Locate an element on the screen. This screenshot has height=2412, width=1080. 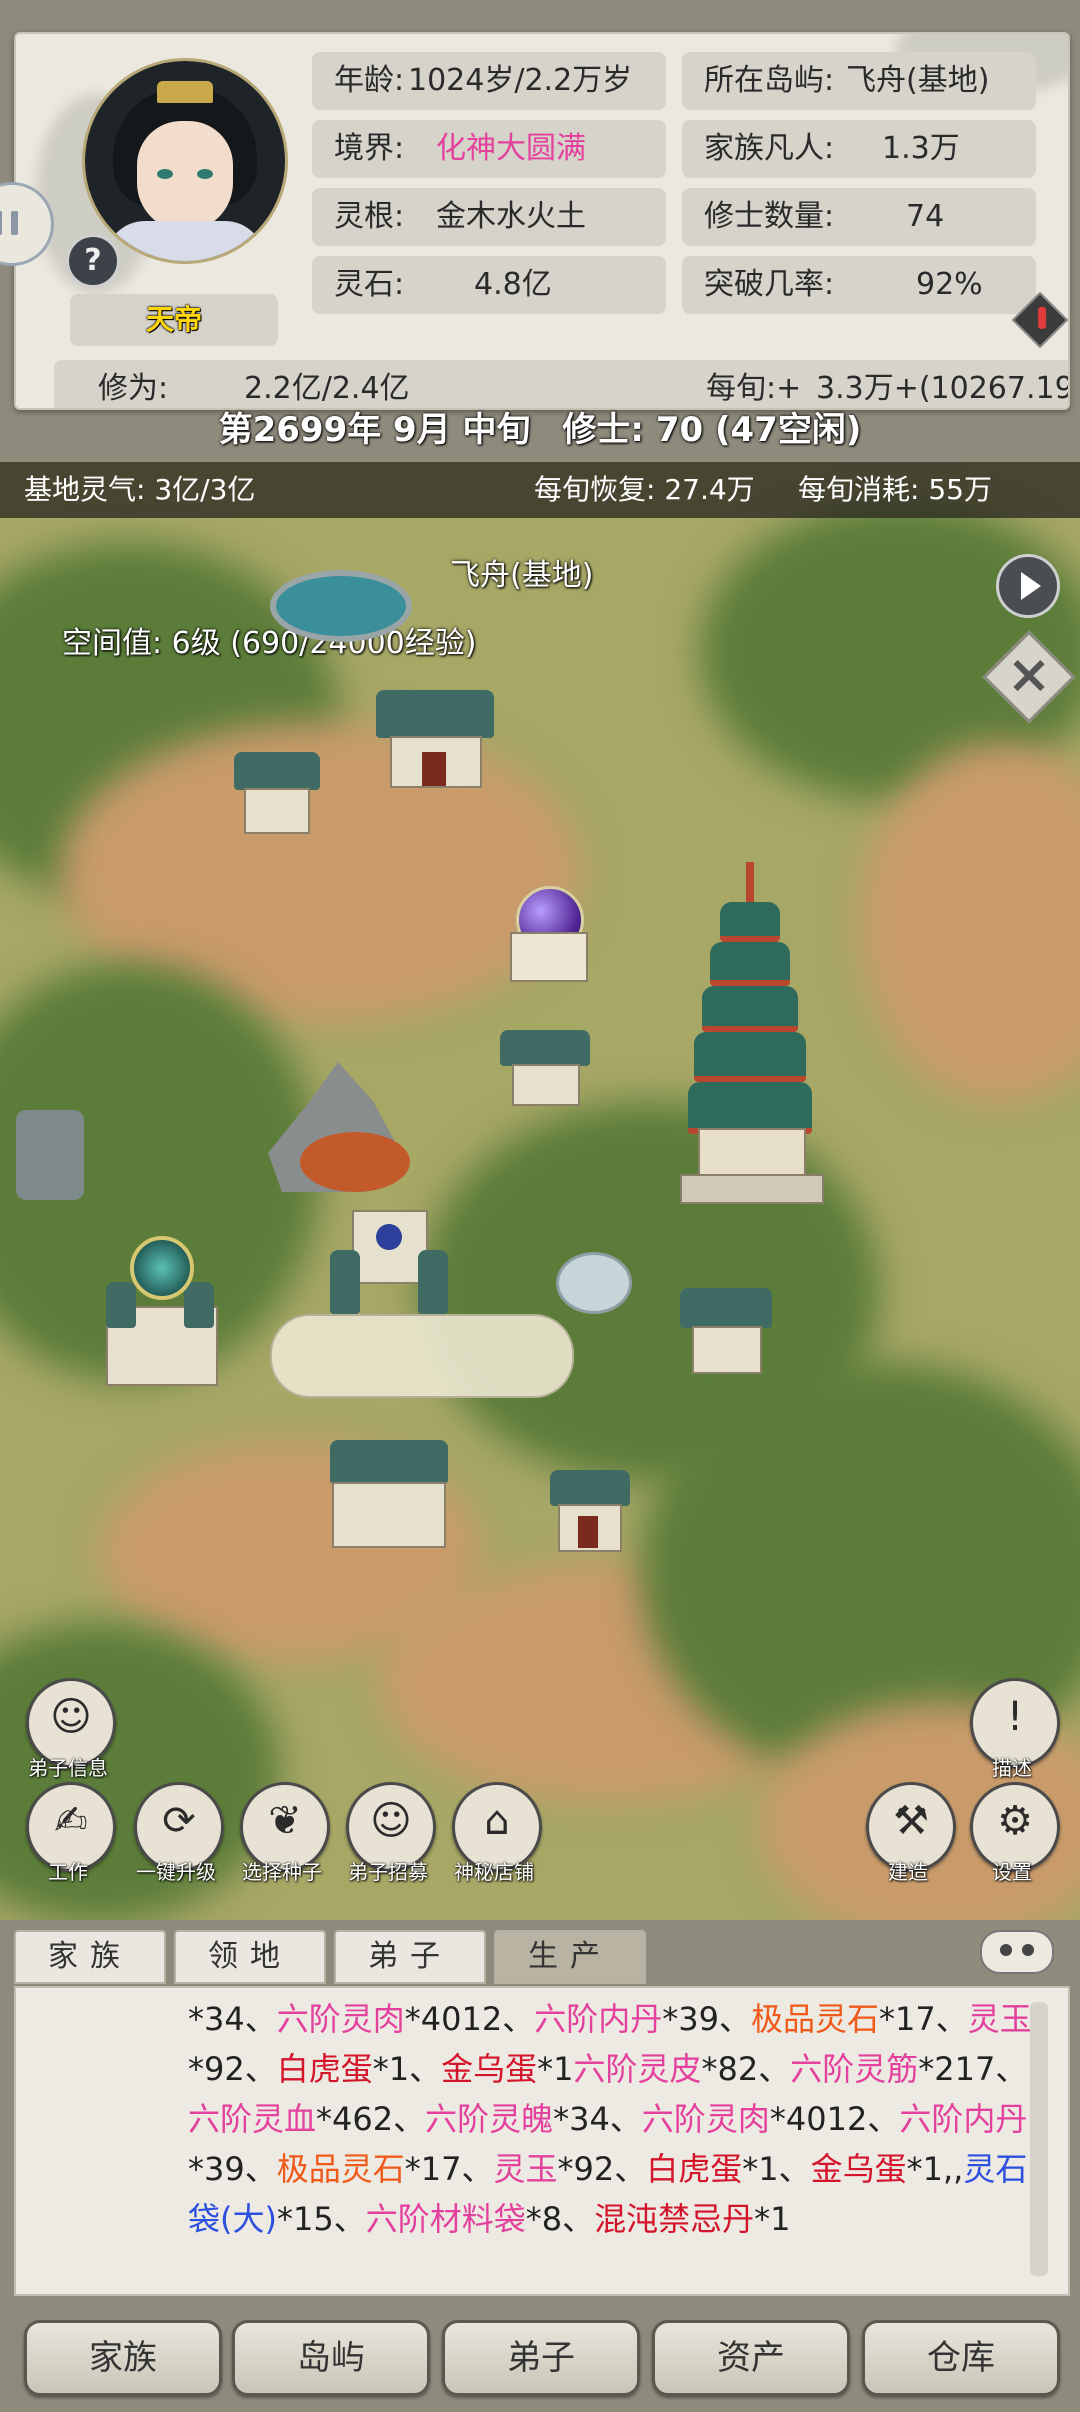
realm-stat: 境界: 化神大圆满 is located at coordinates (489, 149).